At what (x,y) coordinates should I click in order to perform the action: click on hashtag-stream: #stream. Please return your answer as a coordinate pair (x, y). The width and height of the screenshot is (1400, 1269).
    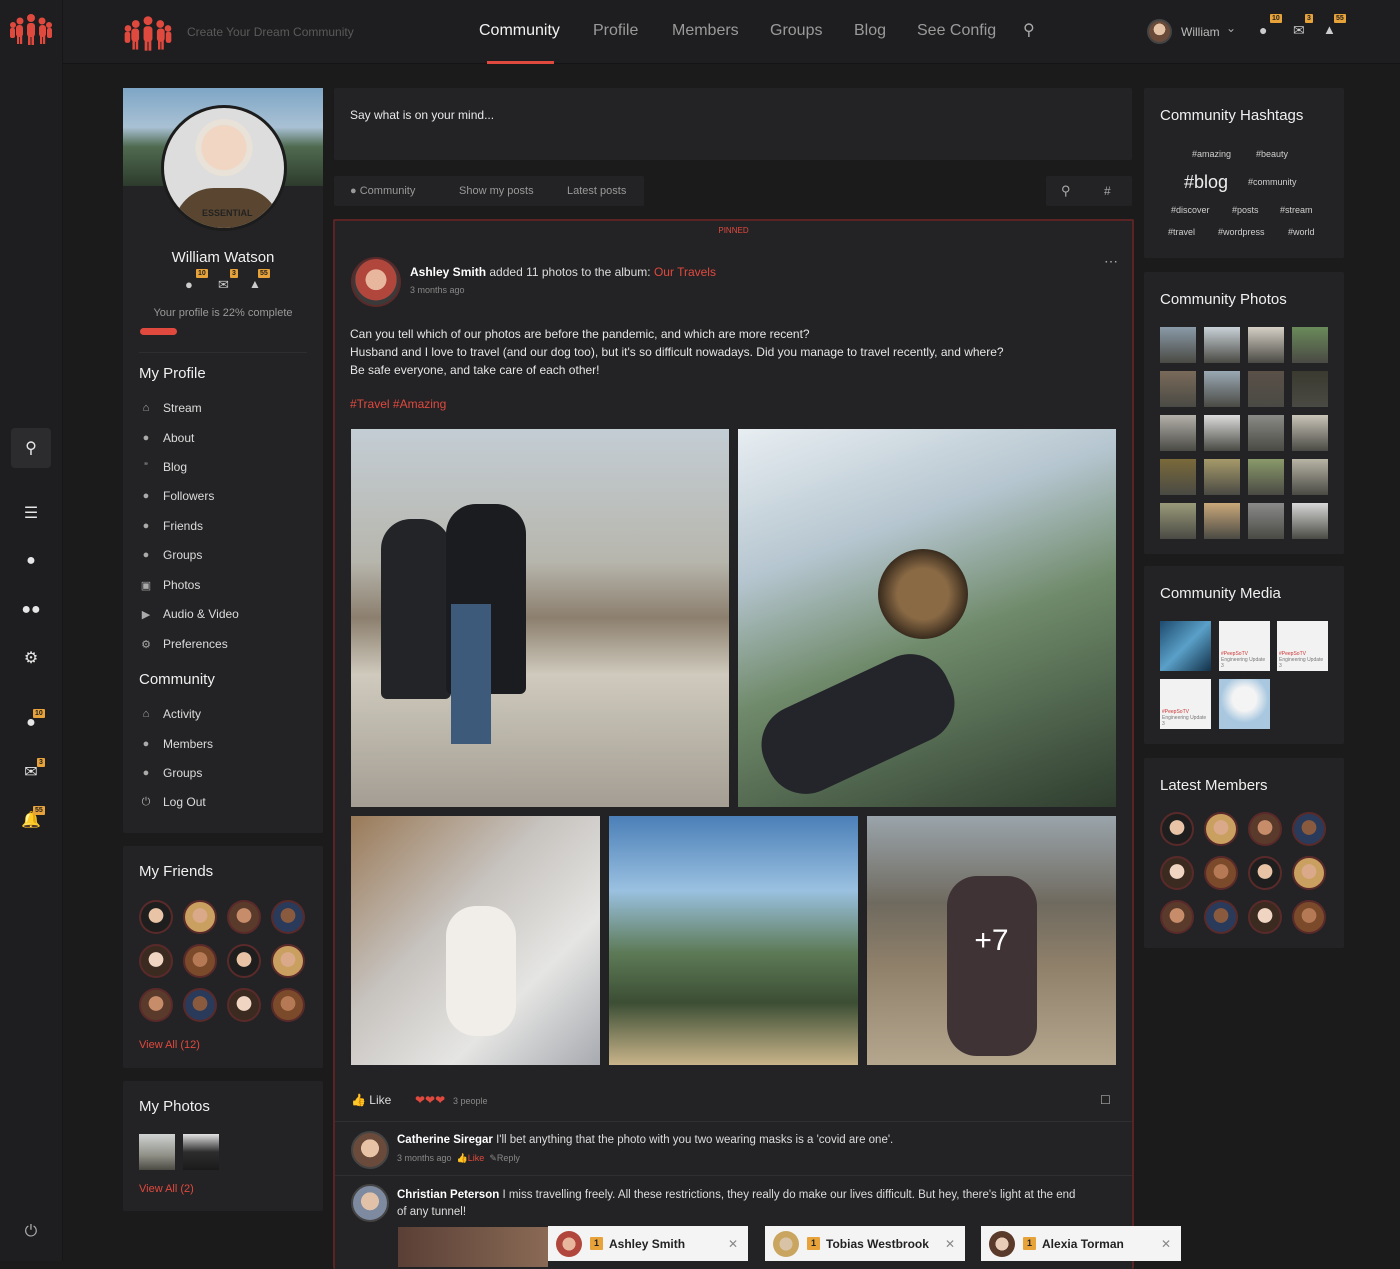
    Looking at the image, I should click on (1296, 210).